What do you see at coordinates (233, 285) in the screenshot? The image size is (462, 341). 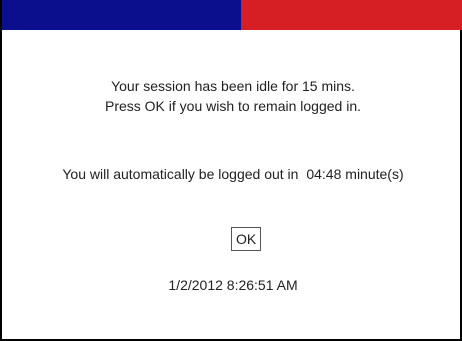 I see `timestamp: 1/2/2012 8:26:51 AM` at bounding box center [233, 285].